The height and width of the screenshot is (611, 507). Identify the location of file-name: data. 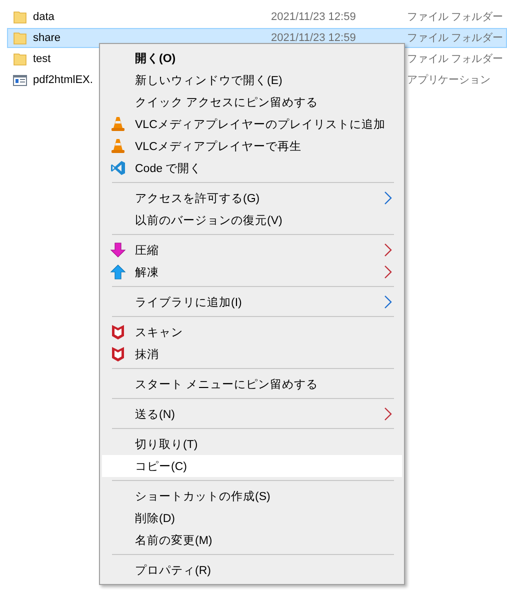
(43, 17).